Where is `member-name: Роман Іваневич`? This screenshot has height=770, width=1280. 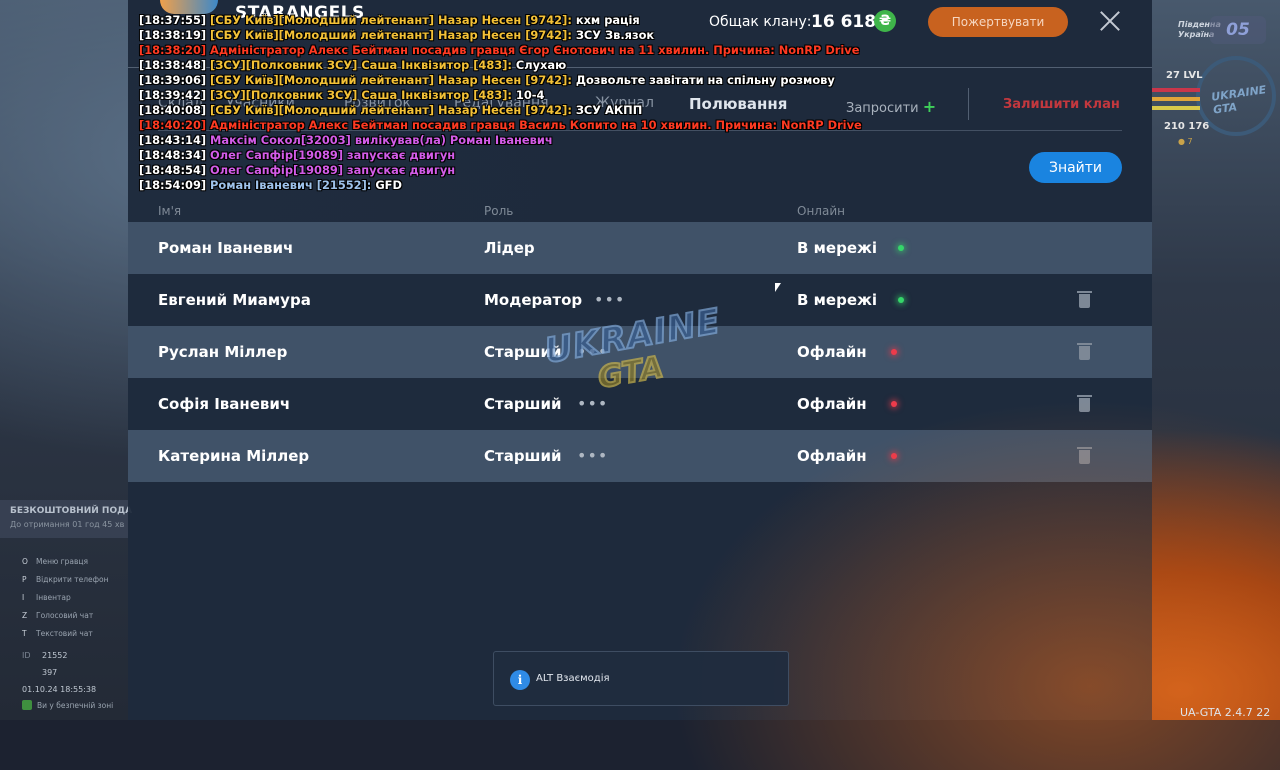
member-name: Роман Іваневич is located at coordinates (226, 248).